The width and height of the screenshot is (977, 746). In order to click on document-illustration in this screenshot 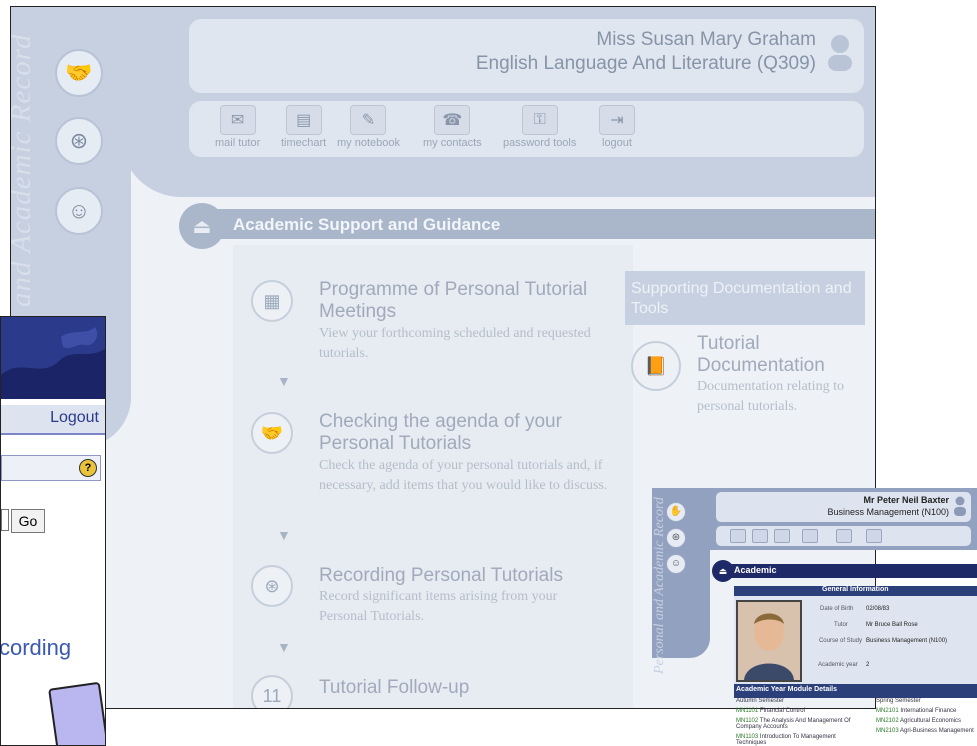, I will do `click(76, 713)`.